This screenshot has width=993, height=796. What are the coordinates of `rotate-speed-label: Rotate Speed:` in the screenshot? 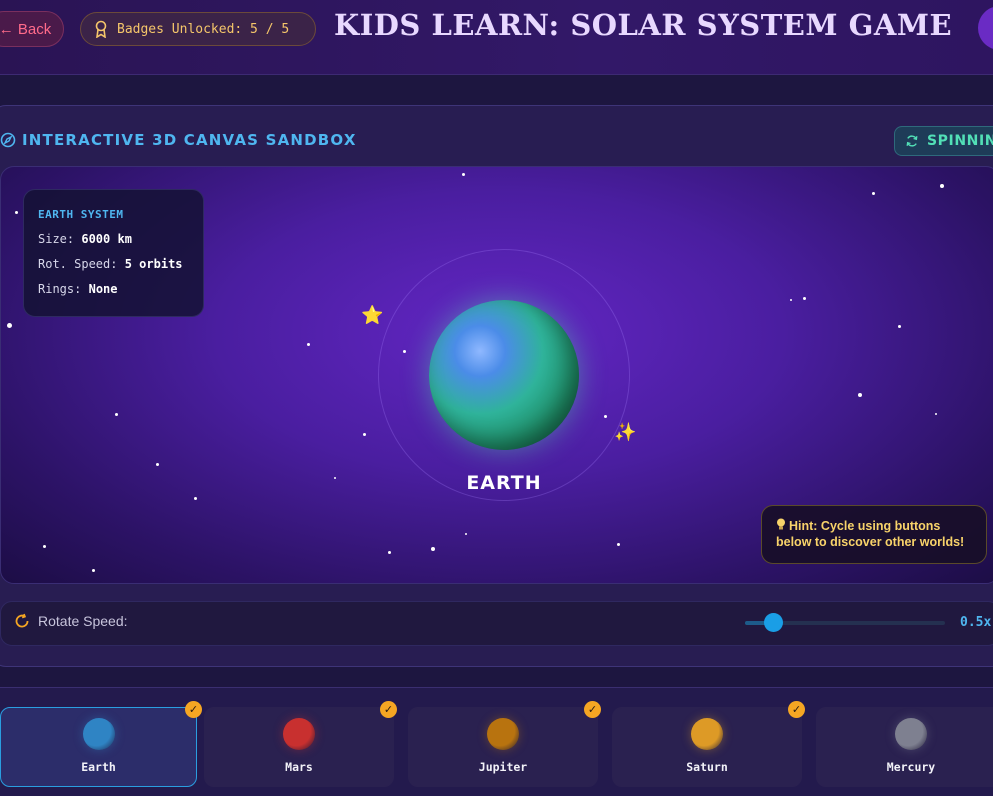 It's located at (83, 621).